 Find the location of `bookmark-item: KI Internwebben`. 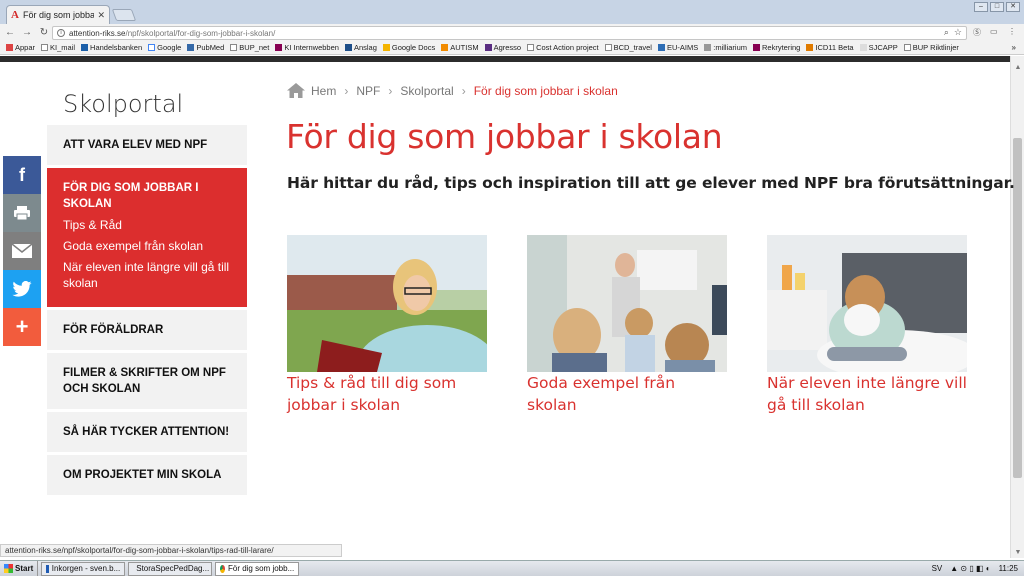

bookmark-item: KI Internwebben is located at coordinates (307, 47).